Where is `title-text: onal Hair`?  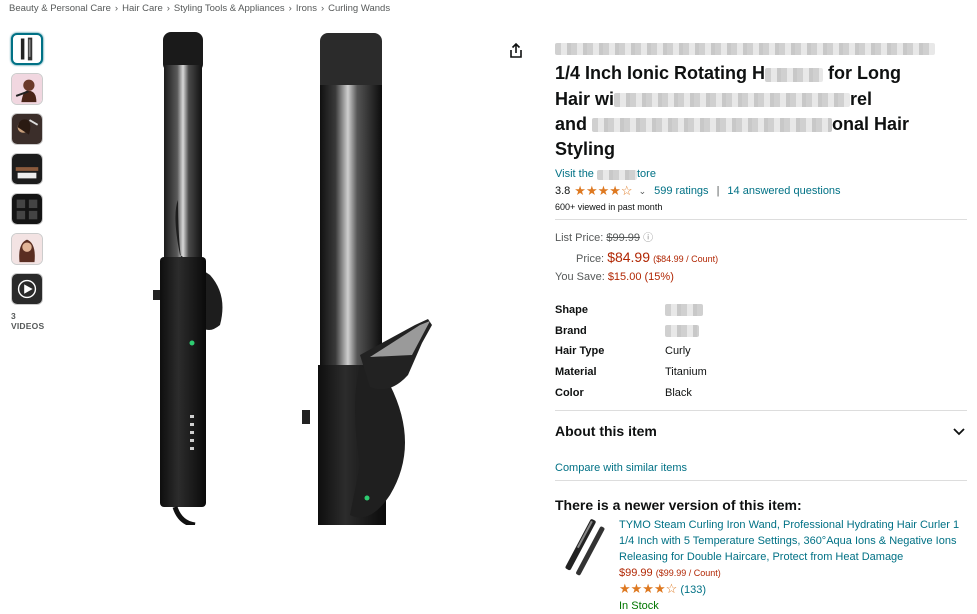
title-text: onal Hair is located at coordinates (871, 123).